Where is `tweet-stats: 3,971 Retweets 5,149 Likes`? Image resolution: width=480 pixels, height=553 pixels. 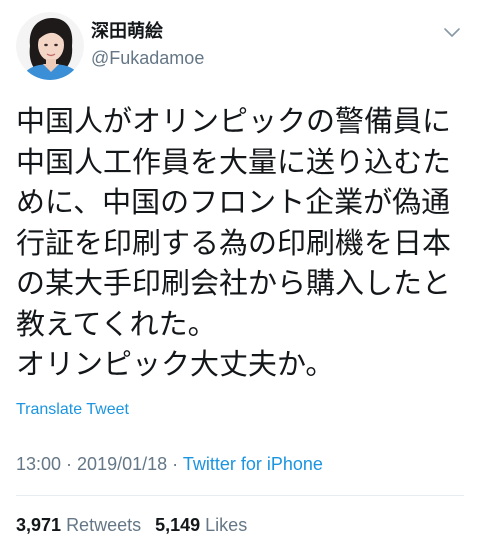 tweet-stats: 3,971 Retweets 5,149 Likes is located at coordinates (131, 525).